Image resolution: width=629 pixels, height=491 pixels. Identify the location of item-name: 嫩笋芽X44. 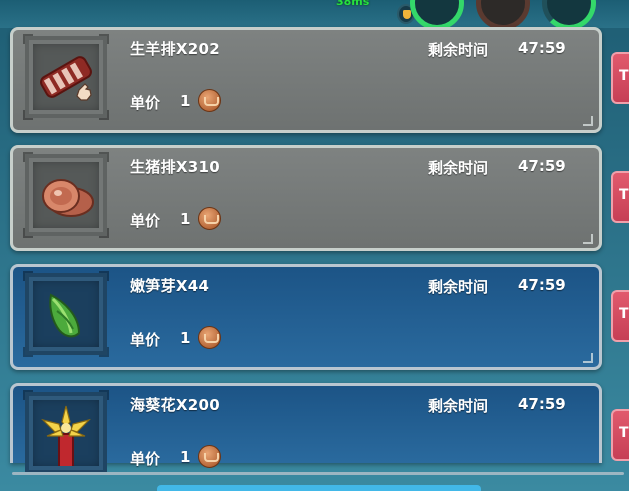
(170, 286).